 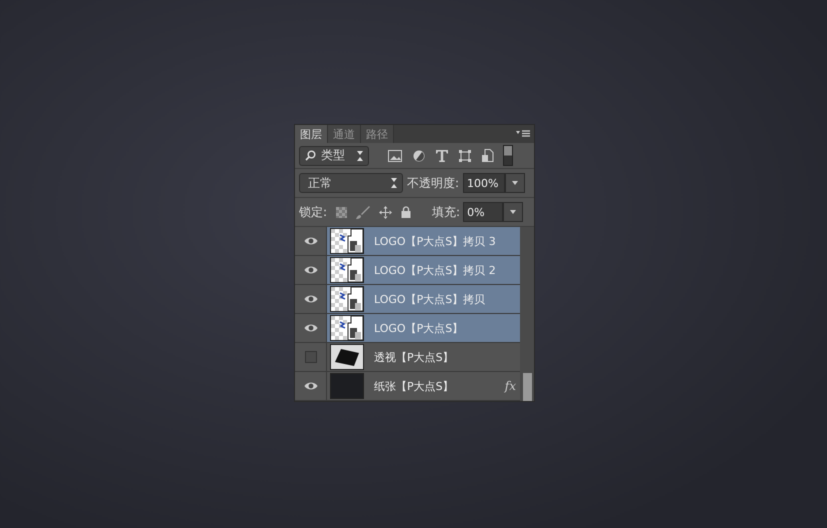 I want to click on transform-icon, so click(x=465, y=156).